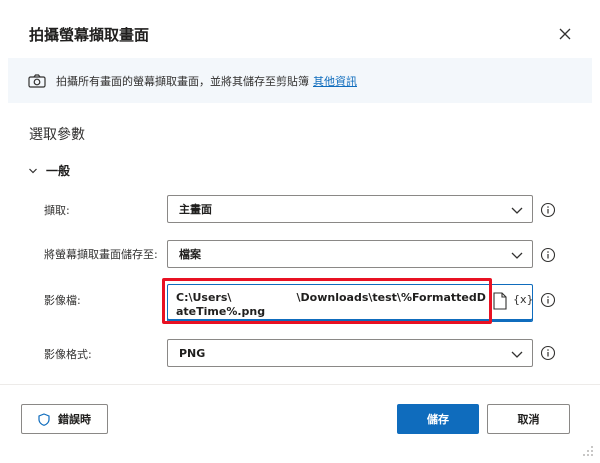 The height and width of the screenshot is (463, 600). Describe the element at coordinates (57, 210) in the screenshot. I see `capture-label: 擷取:` at that location.